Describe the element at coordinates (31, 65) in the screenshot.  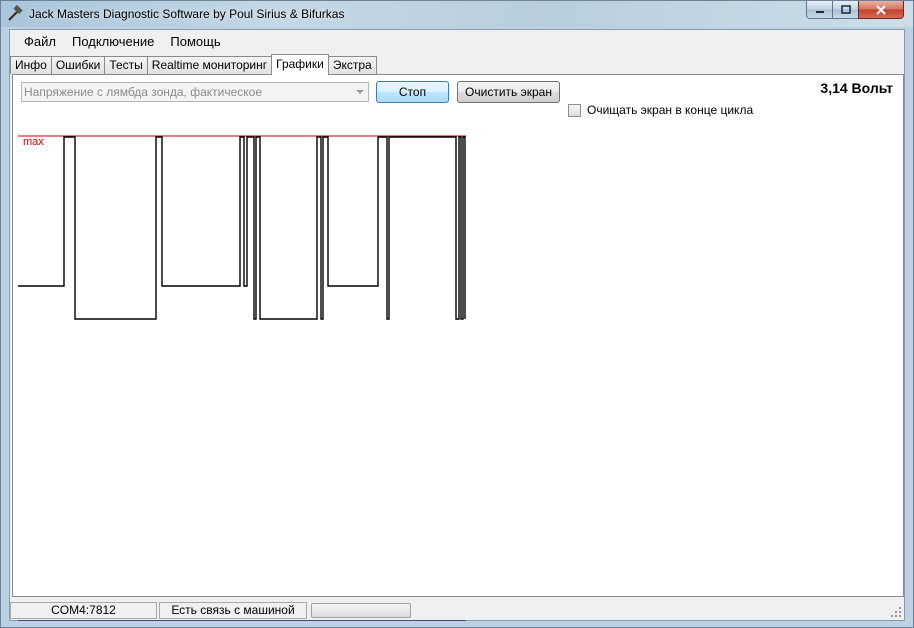
I see `tab-info: Инфо` at that location.